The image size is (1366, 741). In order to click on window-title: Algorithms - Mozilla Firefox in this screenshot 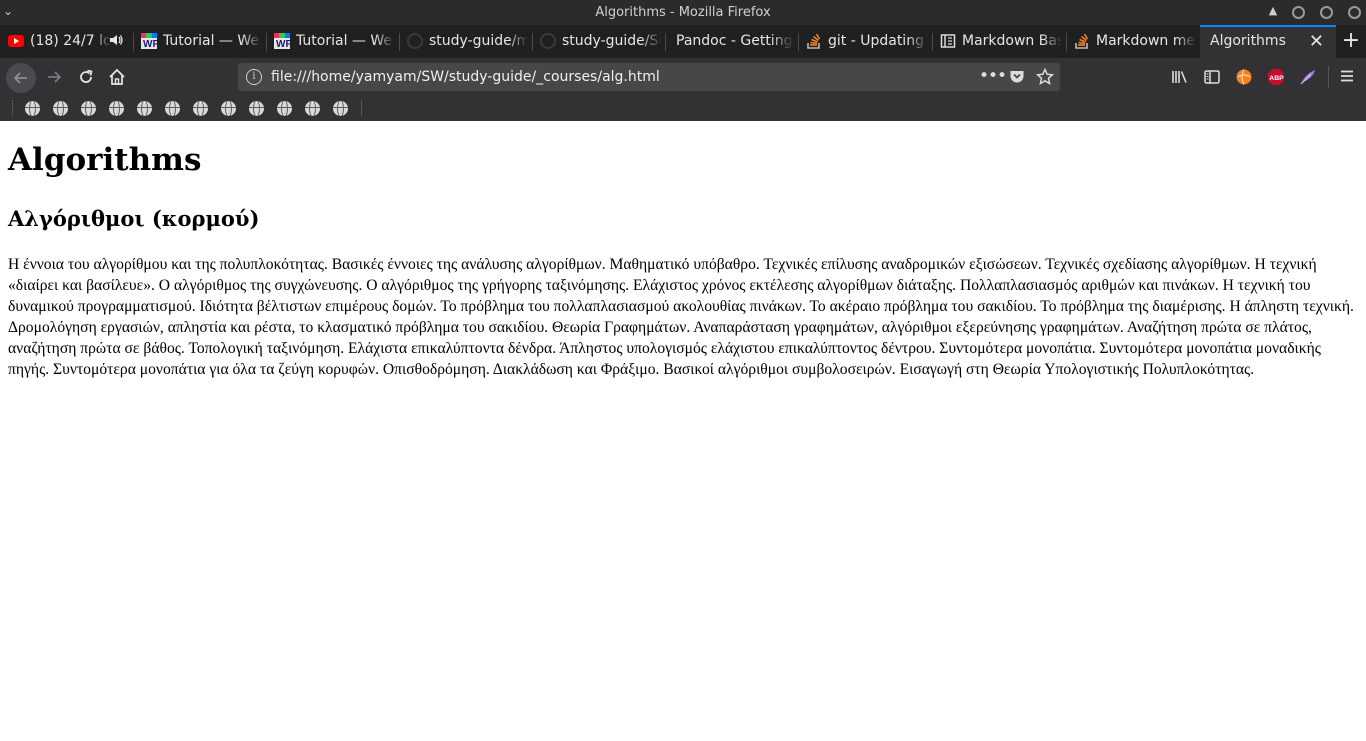, I will do `click(683, 12)`.